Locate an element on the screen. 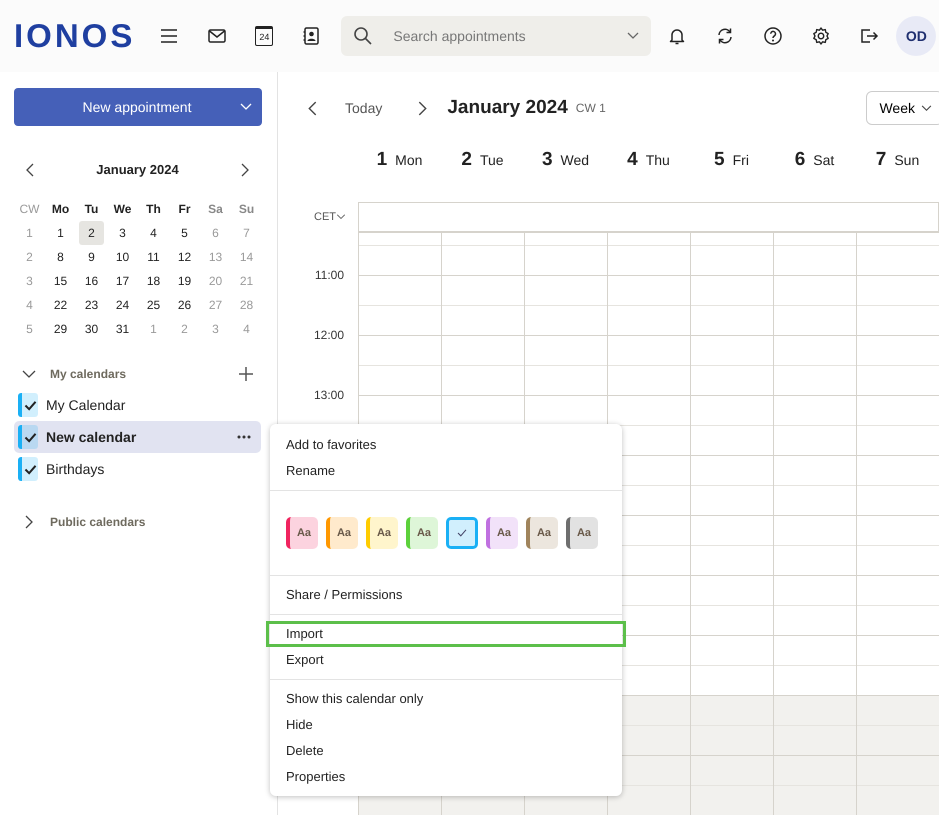 The image size is (939, 815). search-input: Search appointments is located at coordinates (500, 36).